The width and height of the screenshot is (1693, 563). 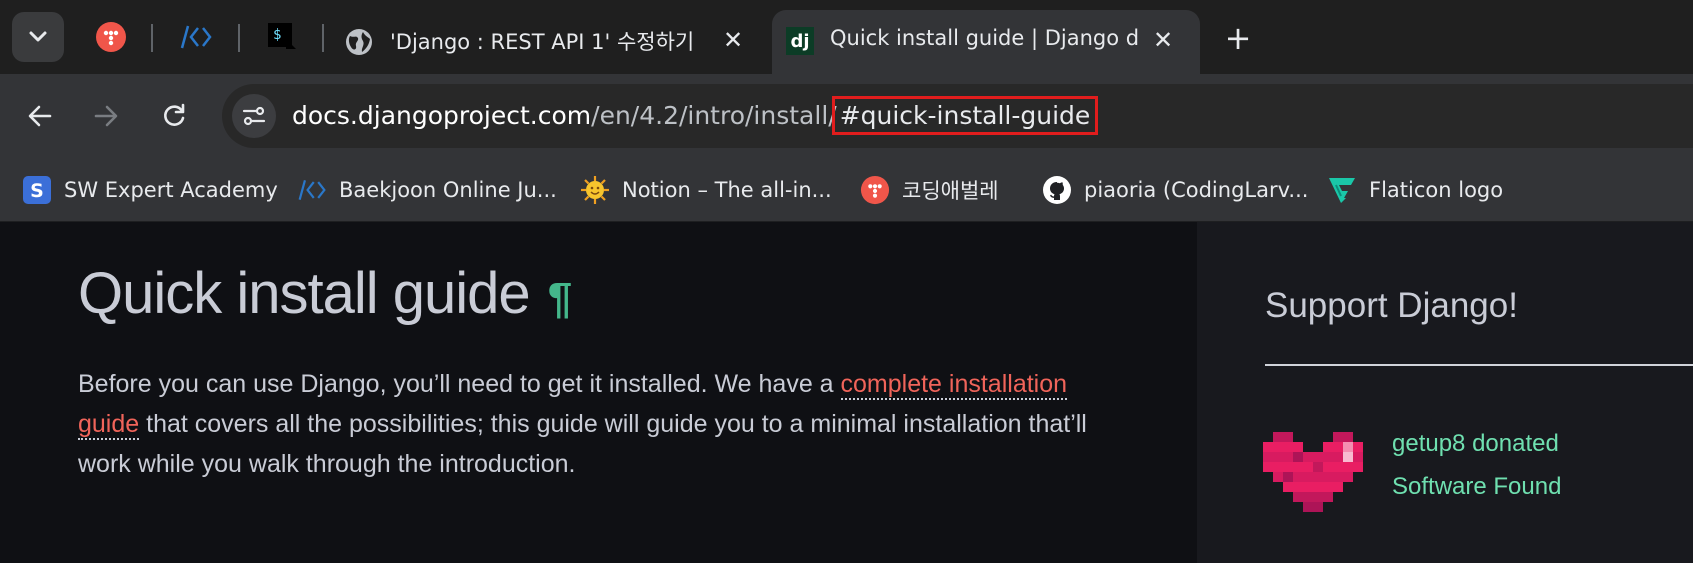 What do you see at coordinates (1476, 443) in the screenshot?
I see `donor-line: getup8 donated` at bounding box center [1476, 443].